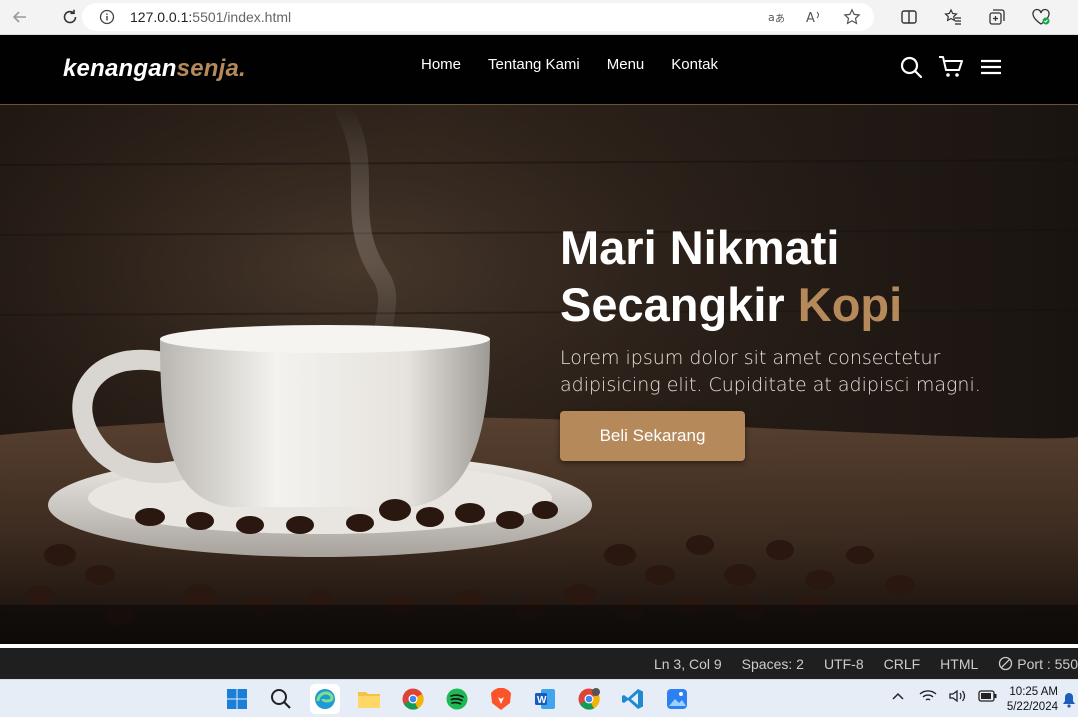 Image resolution: width=1078 pixels, height=717 pixels. Describe the element at coordinates (1006, 663) in the screenshot. I see `port-disabled-icon` at that location.